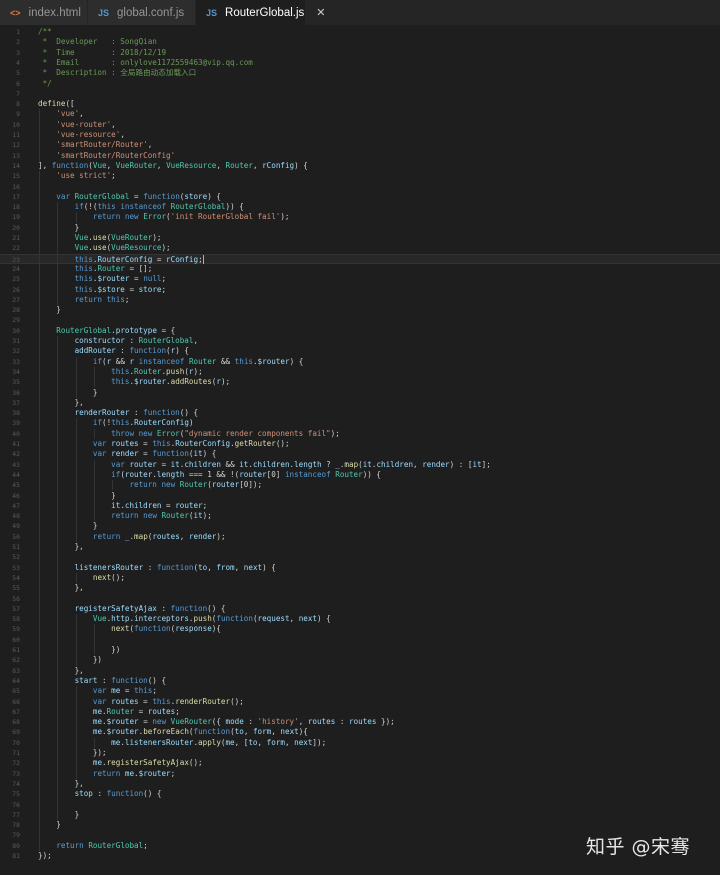 The height and width of the screenshot is (875, 720). I want to click on code-line: 35 this.$router.addRoutes(r);, so click(360, 382).